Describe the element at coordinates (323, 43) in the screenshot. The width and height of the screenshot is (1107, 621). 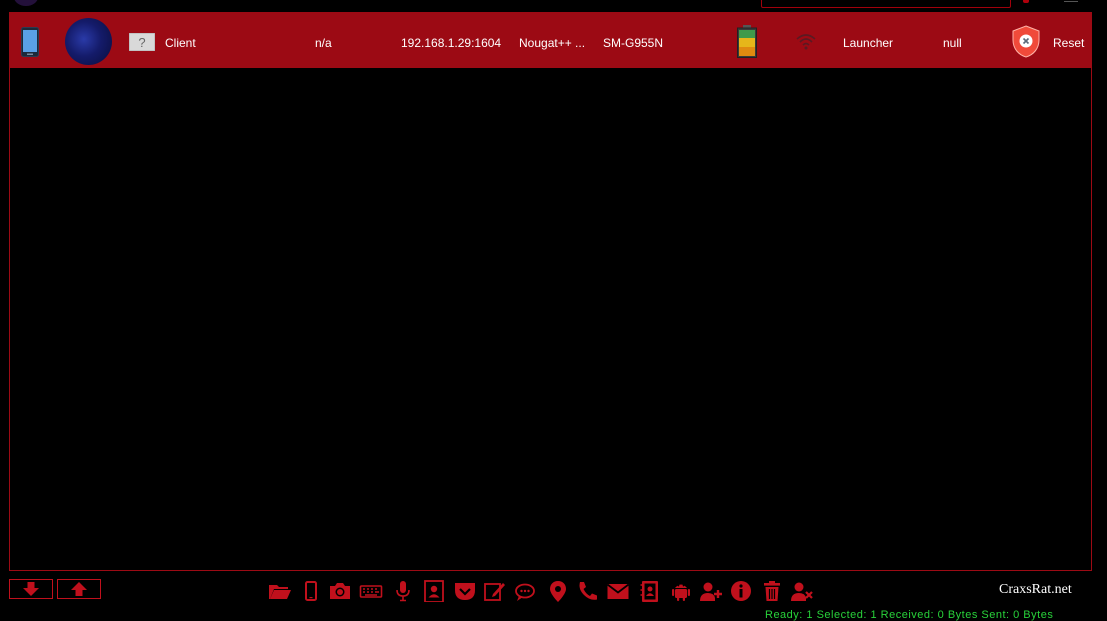
I see `client-country: n/a` at that location.